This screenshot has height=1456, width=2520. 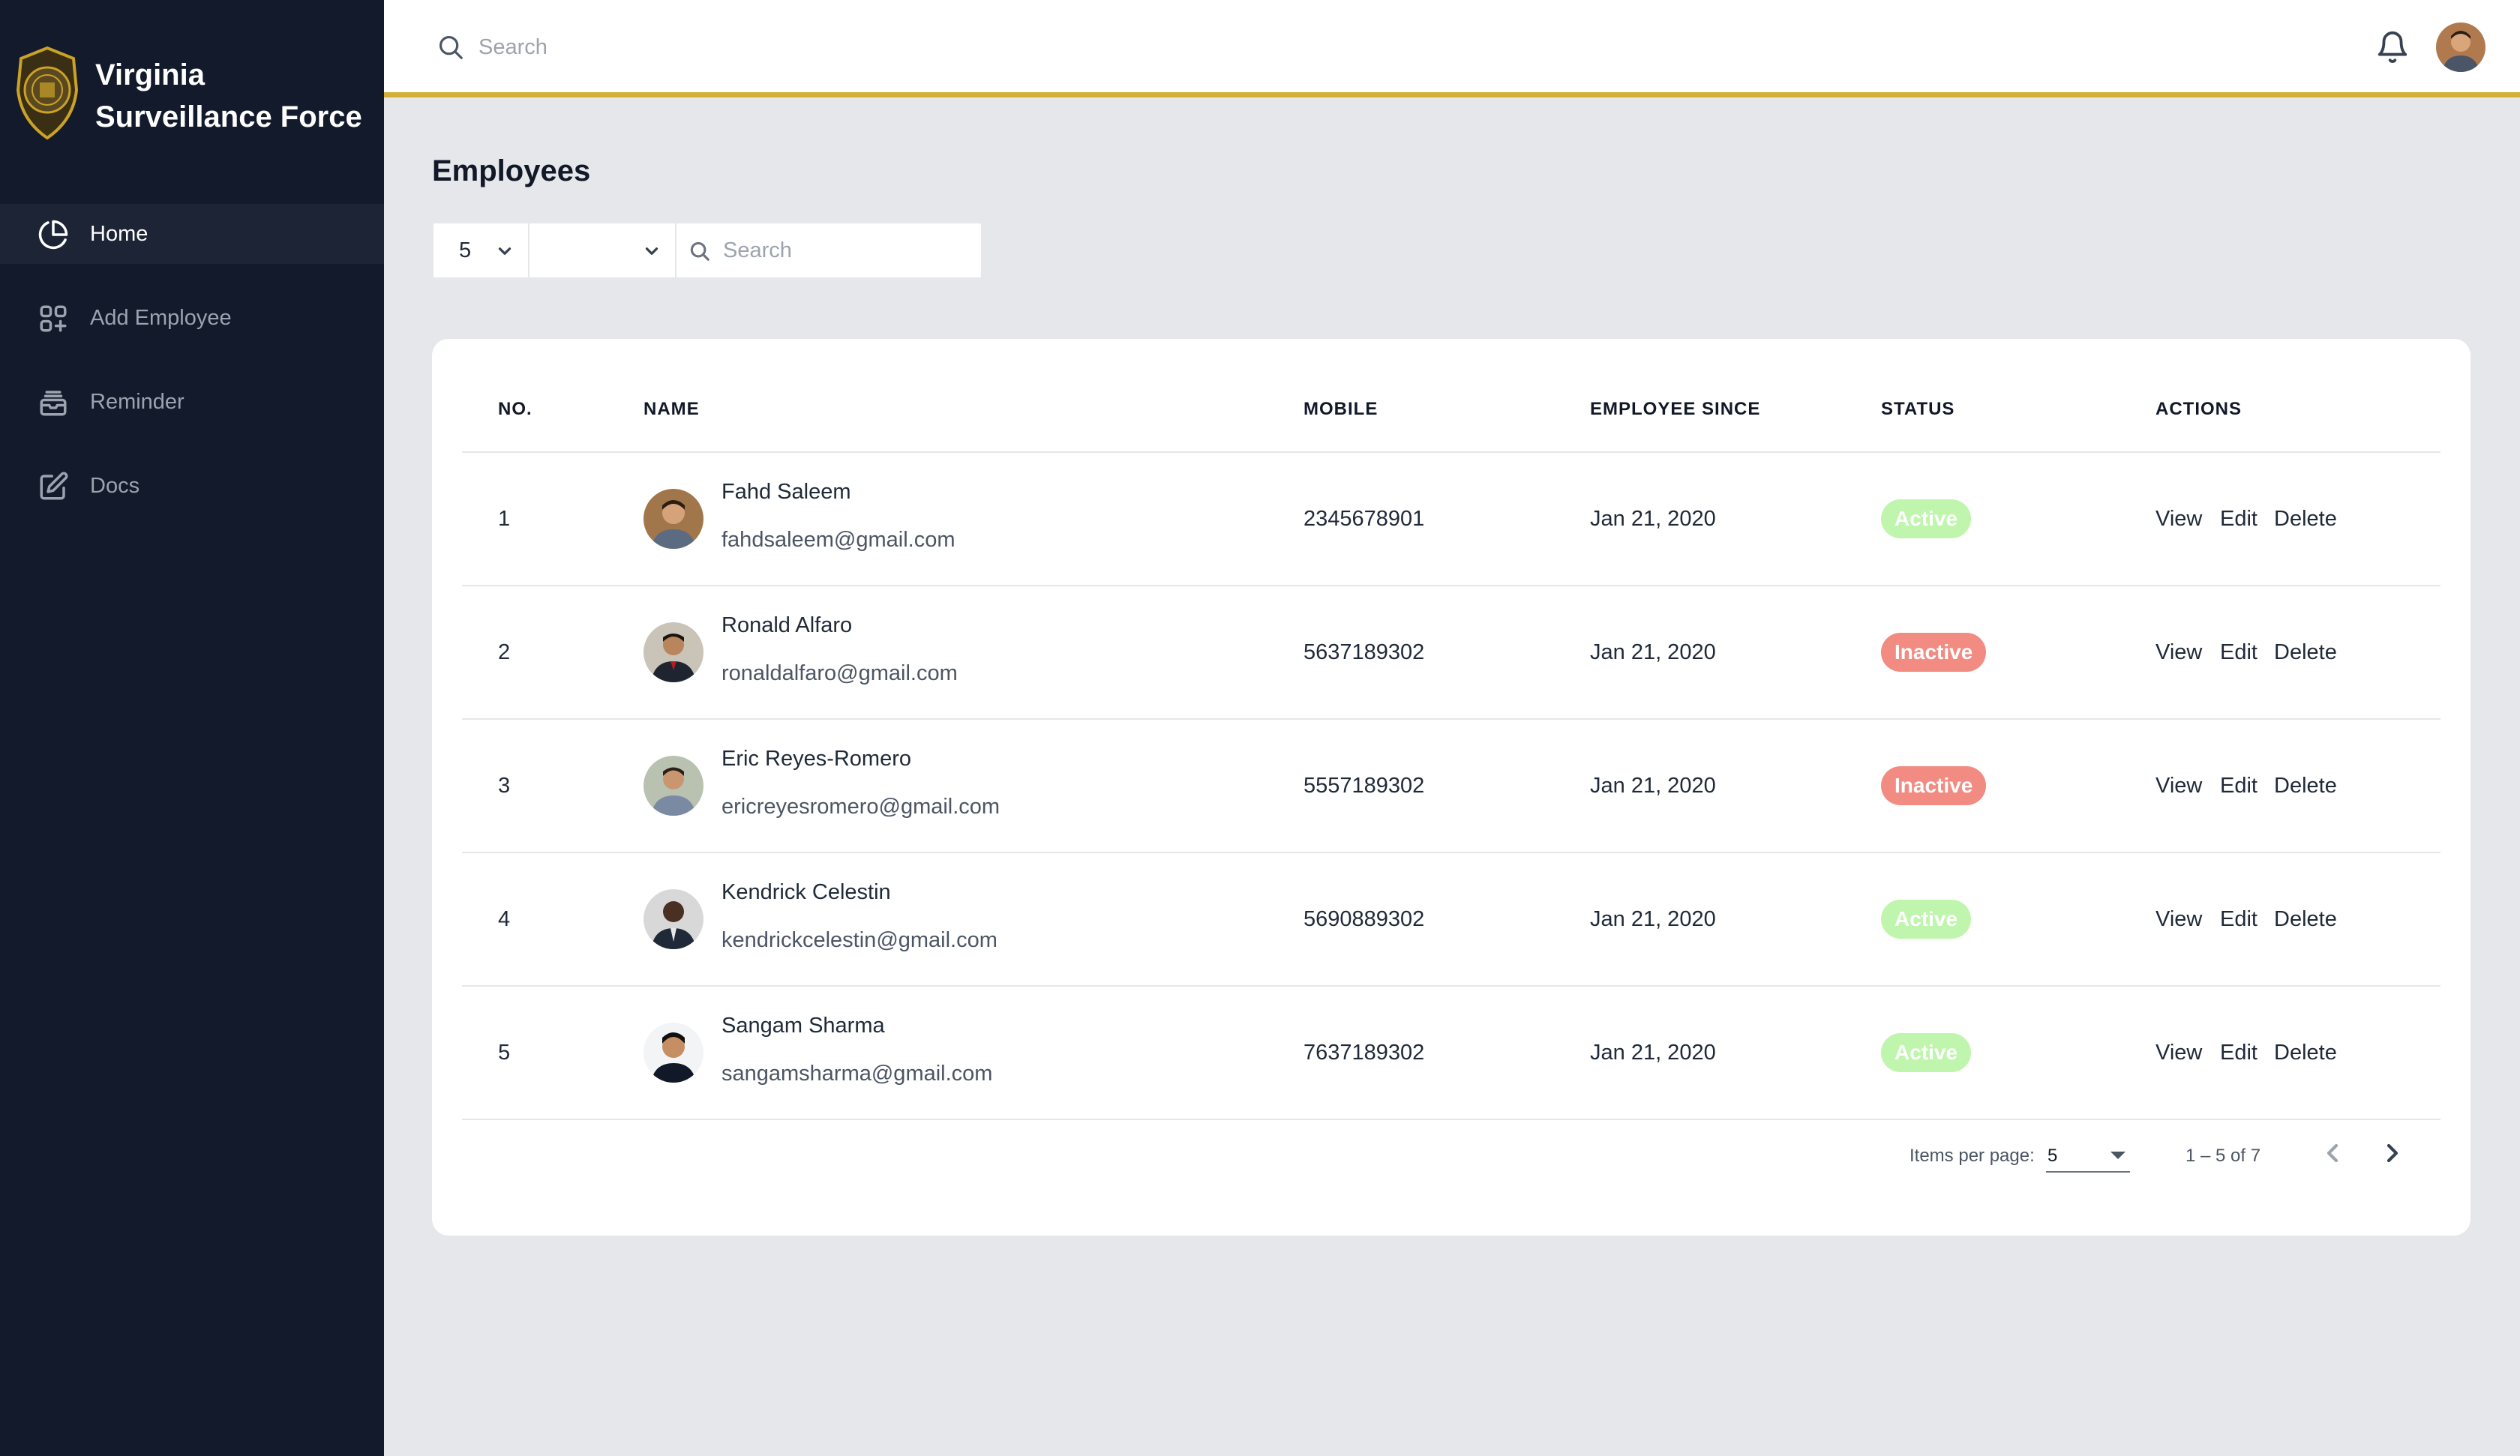 I want to click on sidebar-item-docs: Docs, so click(x=192, y=486).